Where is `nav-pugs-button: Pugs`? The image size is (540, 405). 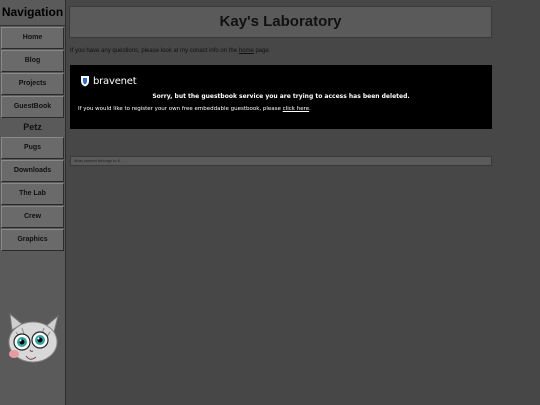 nav-pugs-button: Pugs is located at coordinates (32, 148).